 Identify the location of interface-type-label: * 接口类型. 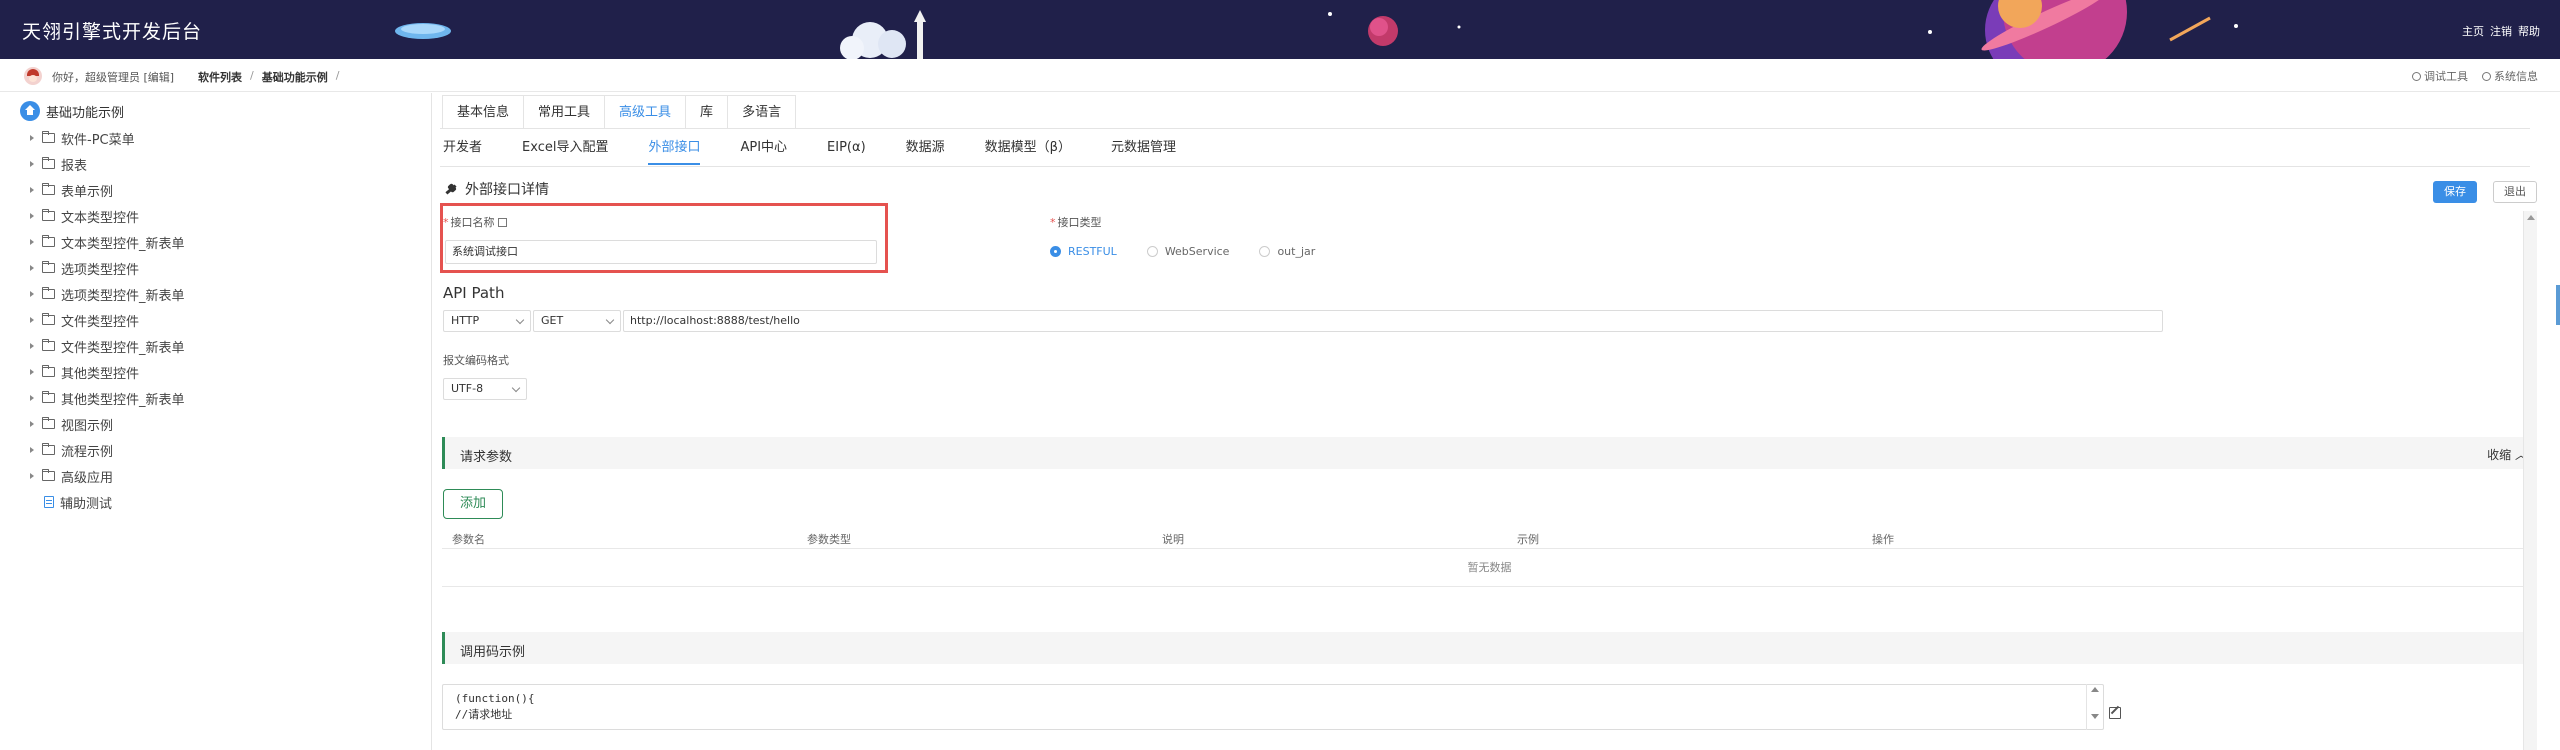
(1076, 222).